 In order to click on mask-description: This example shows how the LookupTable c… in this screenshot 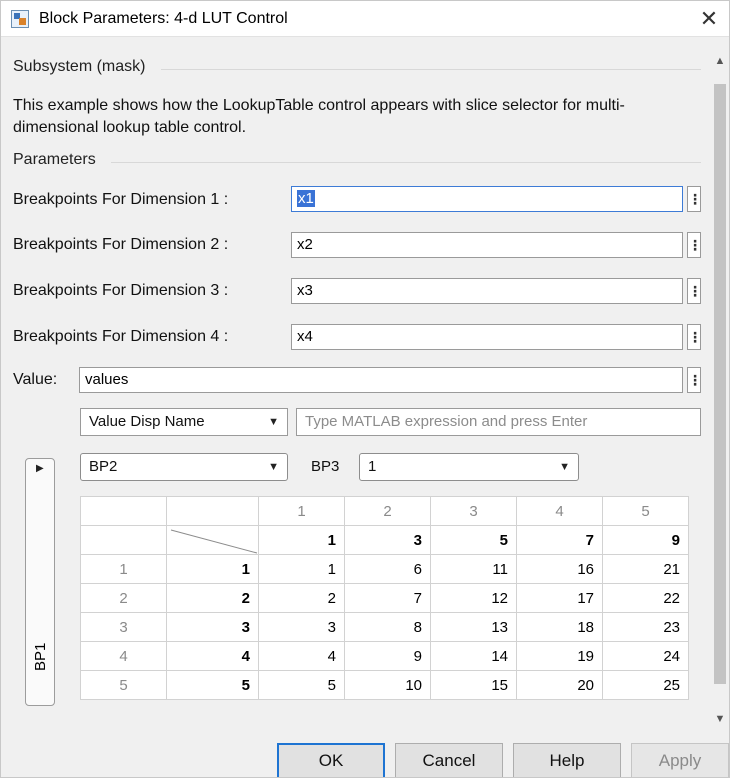, I will do `click(319, 116)`.